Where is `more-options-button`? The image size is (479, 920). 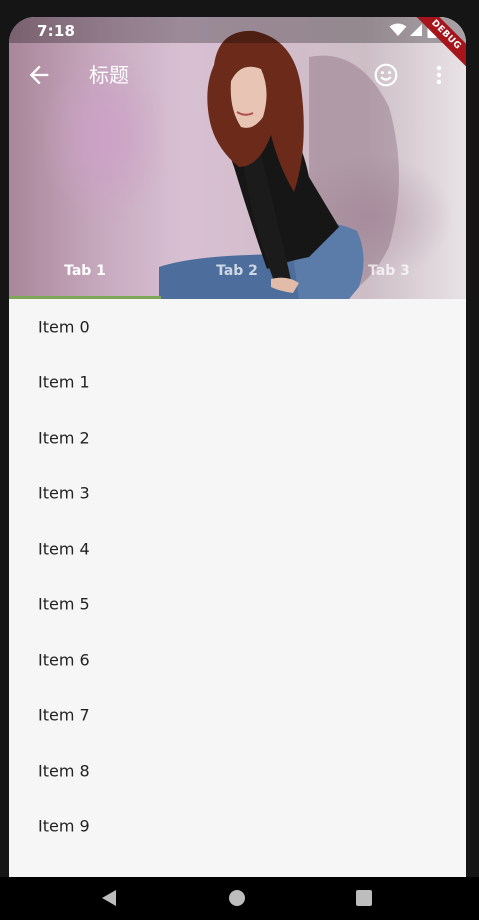
more-options-button is located at coordinates (439, 75).